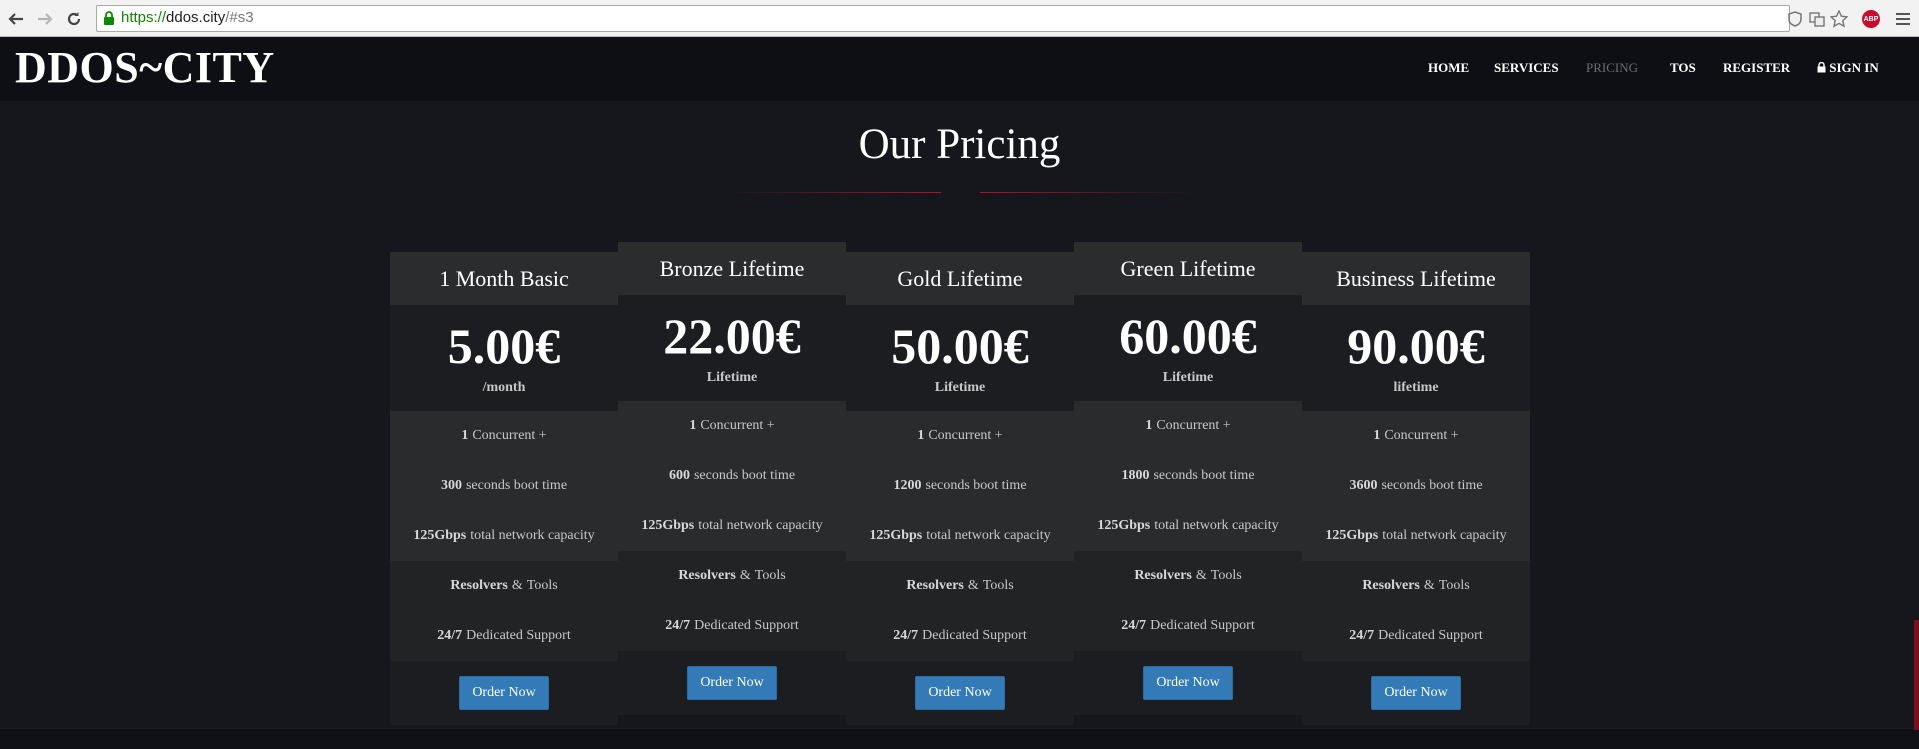  I want to click on title-divider-right, so click(1088, 192).